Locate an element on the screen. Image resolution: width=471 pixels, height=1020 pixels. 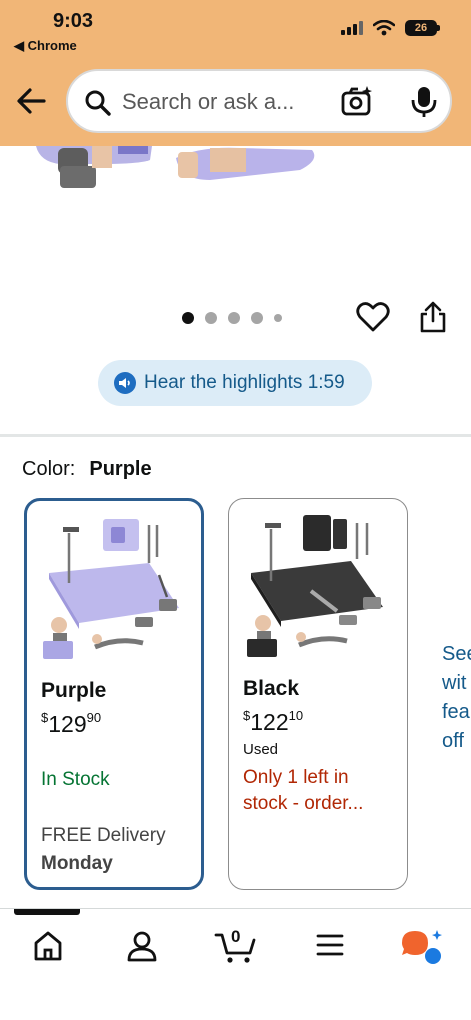
share-icon is located at coordinates (433, 317).